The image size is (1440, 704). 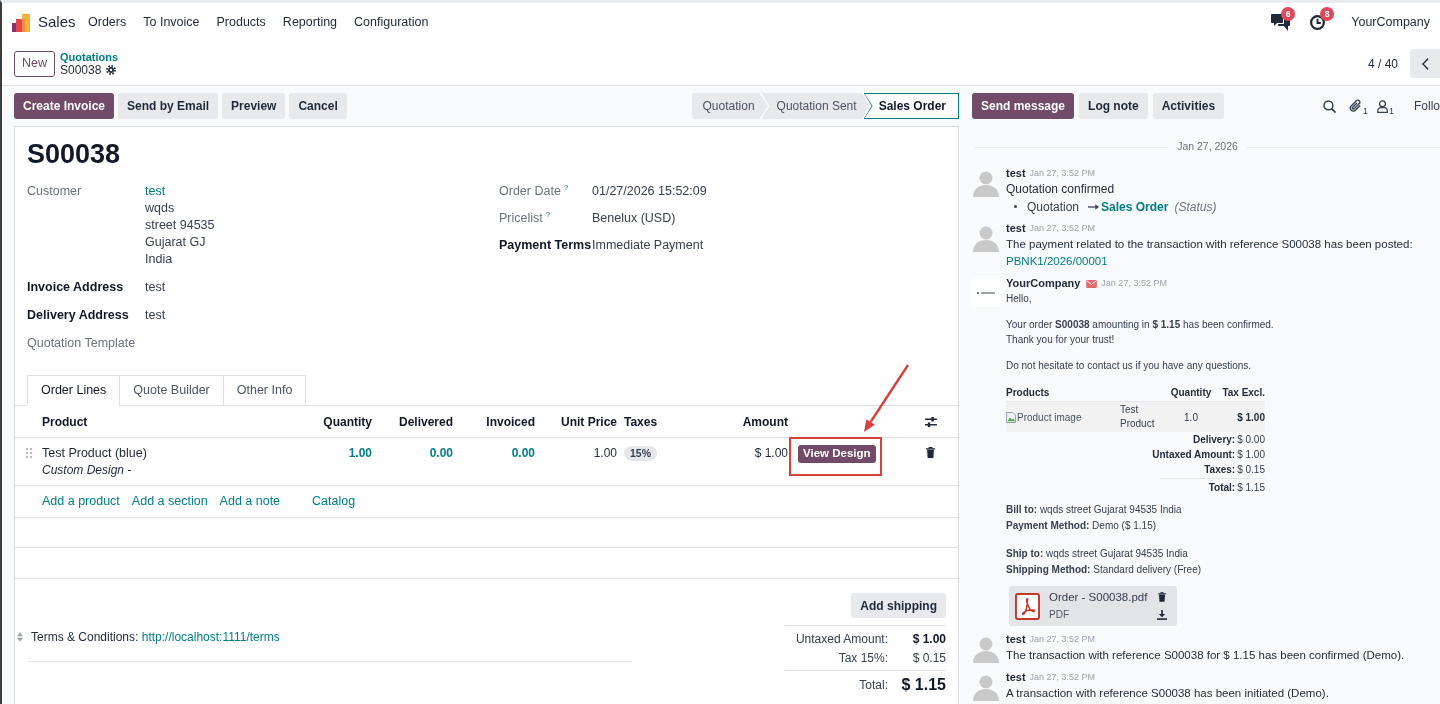 What do you see at coordinates (928, 639) in the screenshot?
I see `total-value: $ 1.00` at bounding box center [928, 639].